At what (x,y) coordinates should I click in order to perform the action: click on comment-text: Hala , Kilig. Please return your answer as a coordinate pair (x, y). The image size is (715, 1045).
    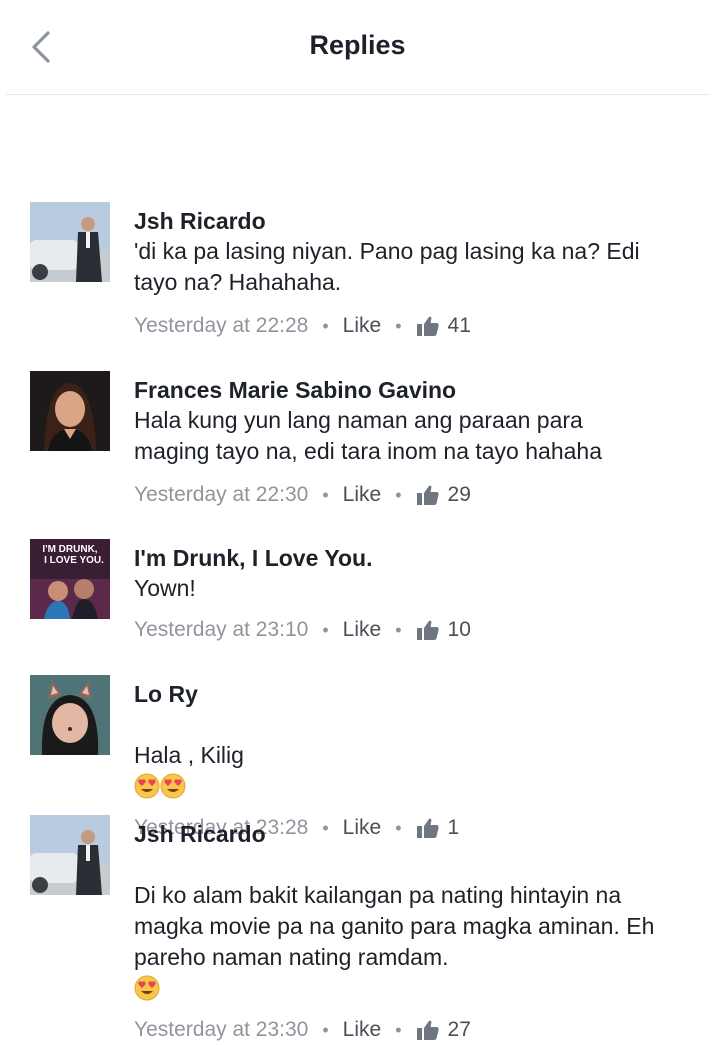
    Looking at the image, I should click on (189, 755).